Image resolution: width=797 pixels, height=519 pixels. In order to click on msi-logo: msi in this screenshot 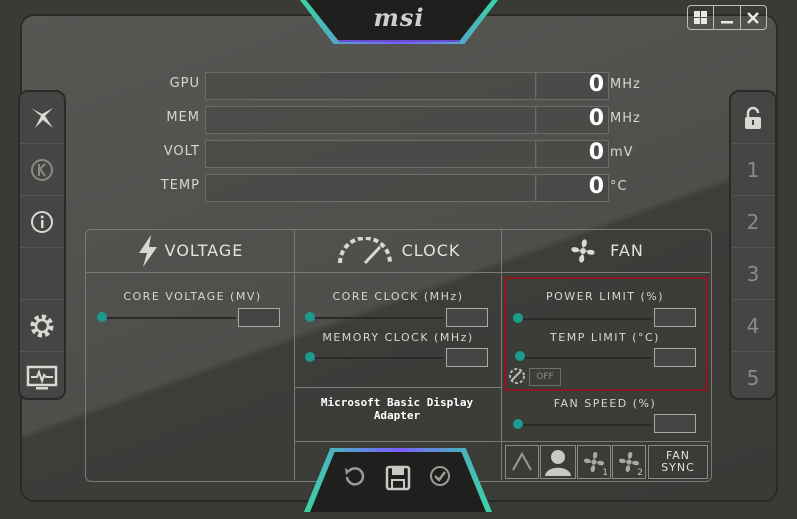, I will do `click(399, 17)`.